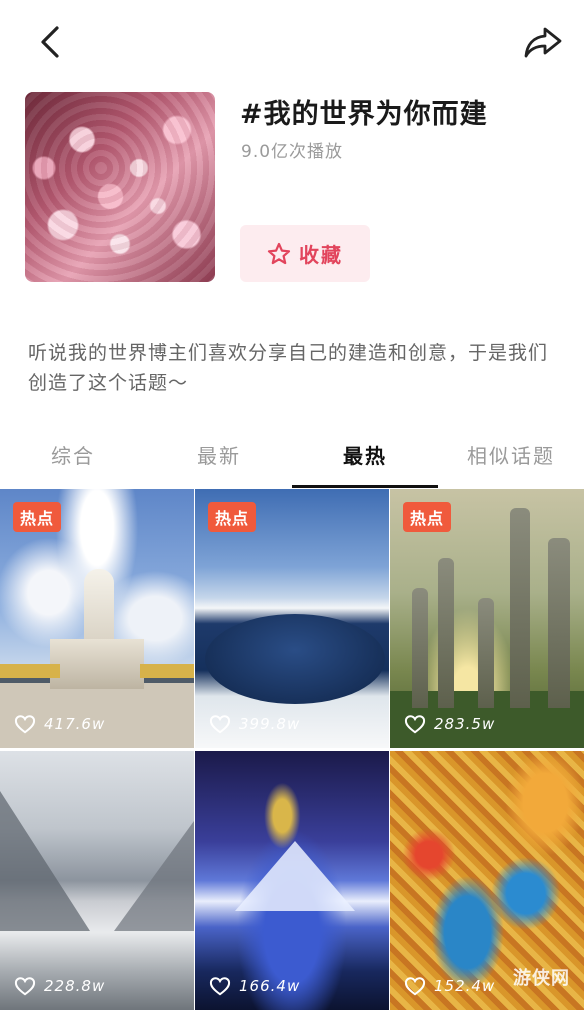 The image size is (584, 1012). I want to click on topic-description: 听说我的世界博主们喜欢分享自己的建造和创意，于是我们创造了这个话题～, so click(288, 368).